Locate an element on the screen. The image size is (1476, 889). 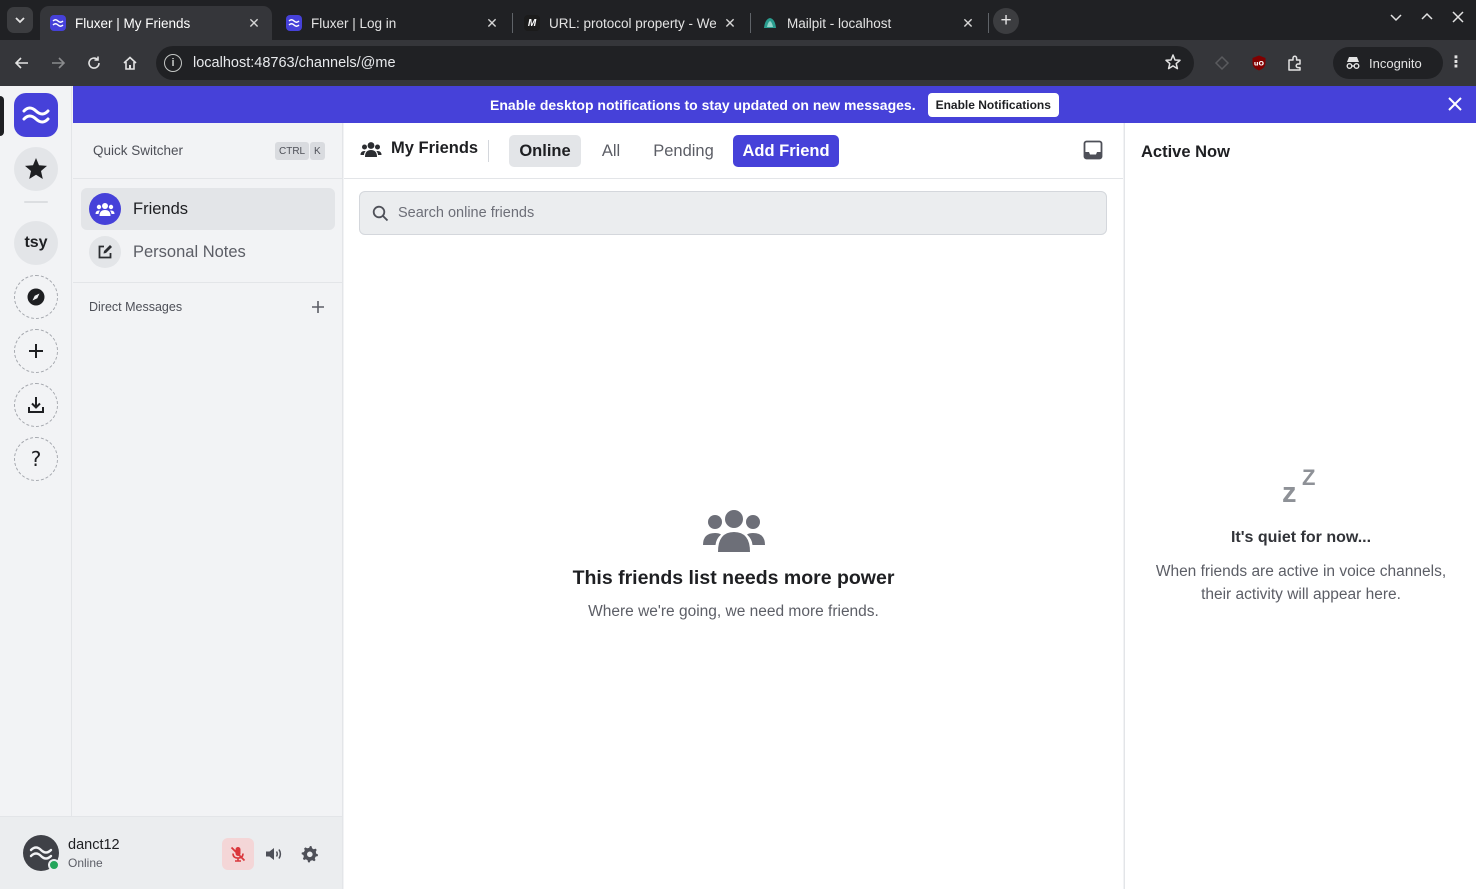
download-apps-button is located at coordinates (36, 405).